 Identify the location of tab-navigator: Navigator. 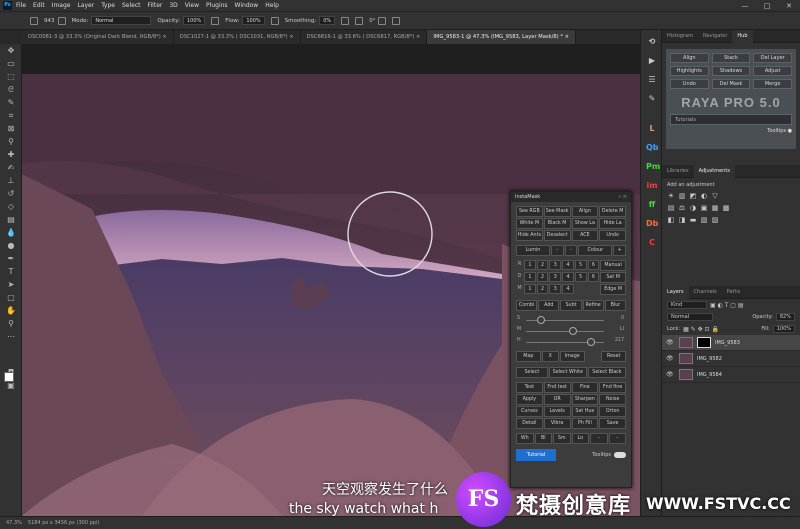
(715, 36).